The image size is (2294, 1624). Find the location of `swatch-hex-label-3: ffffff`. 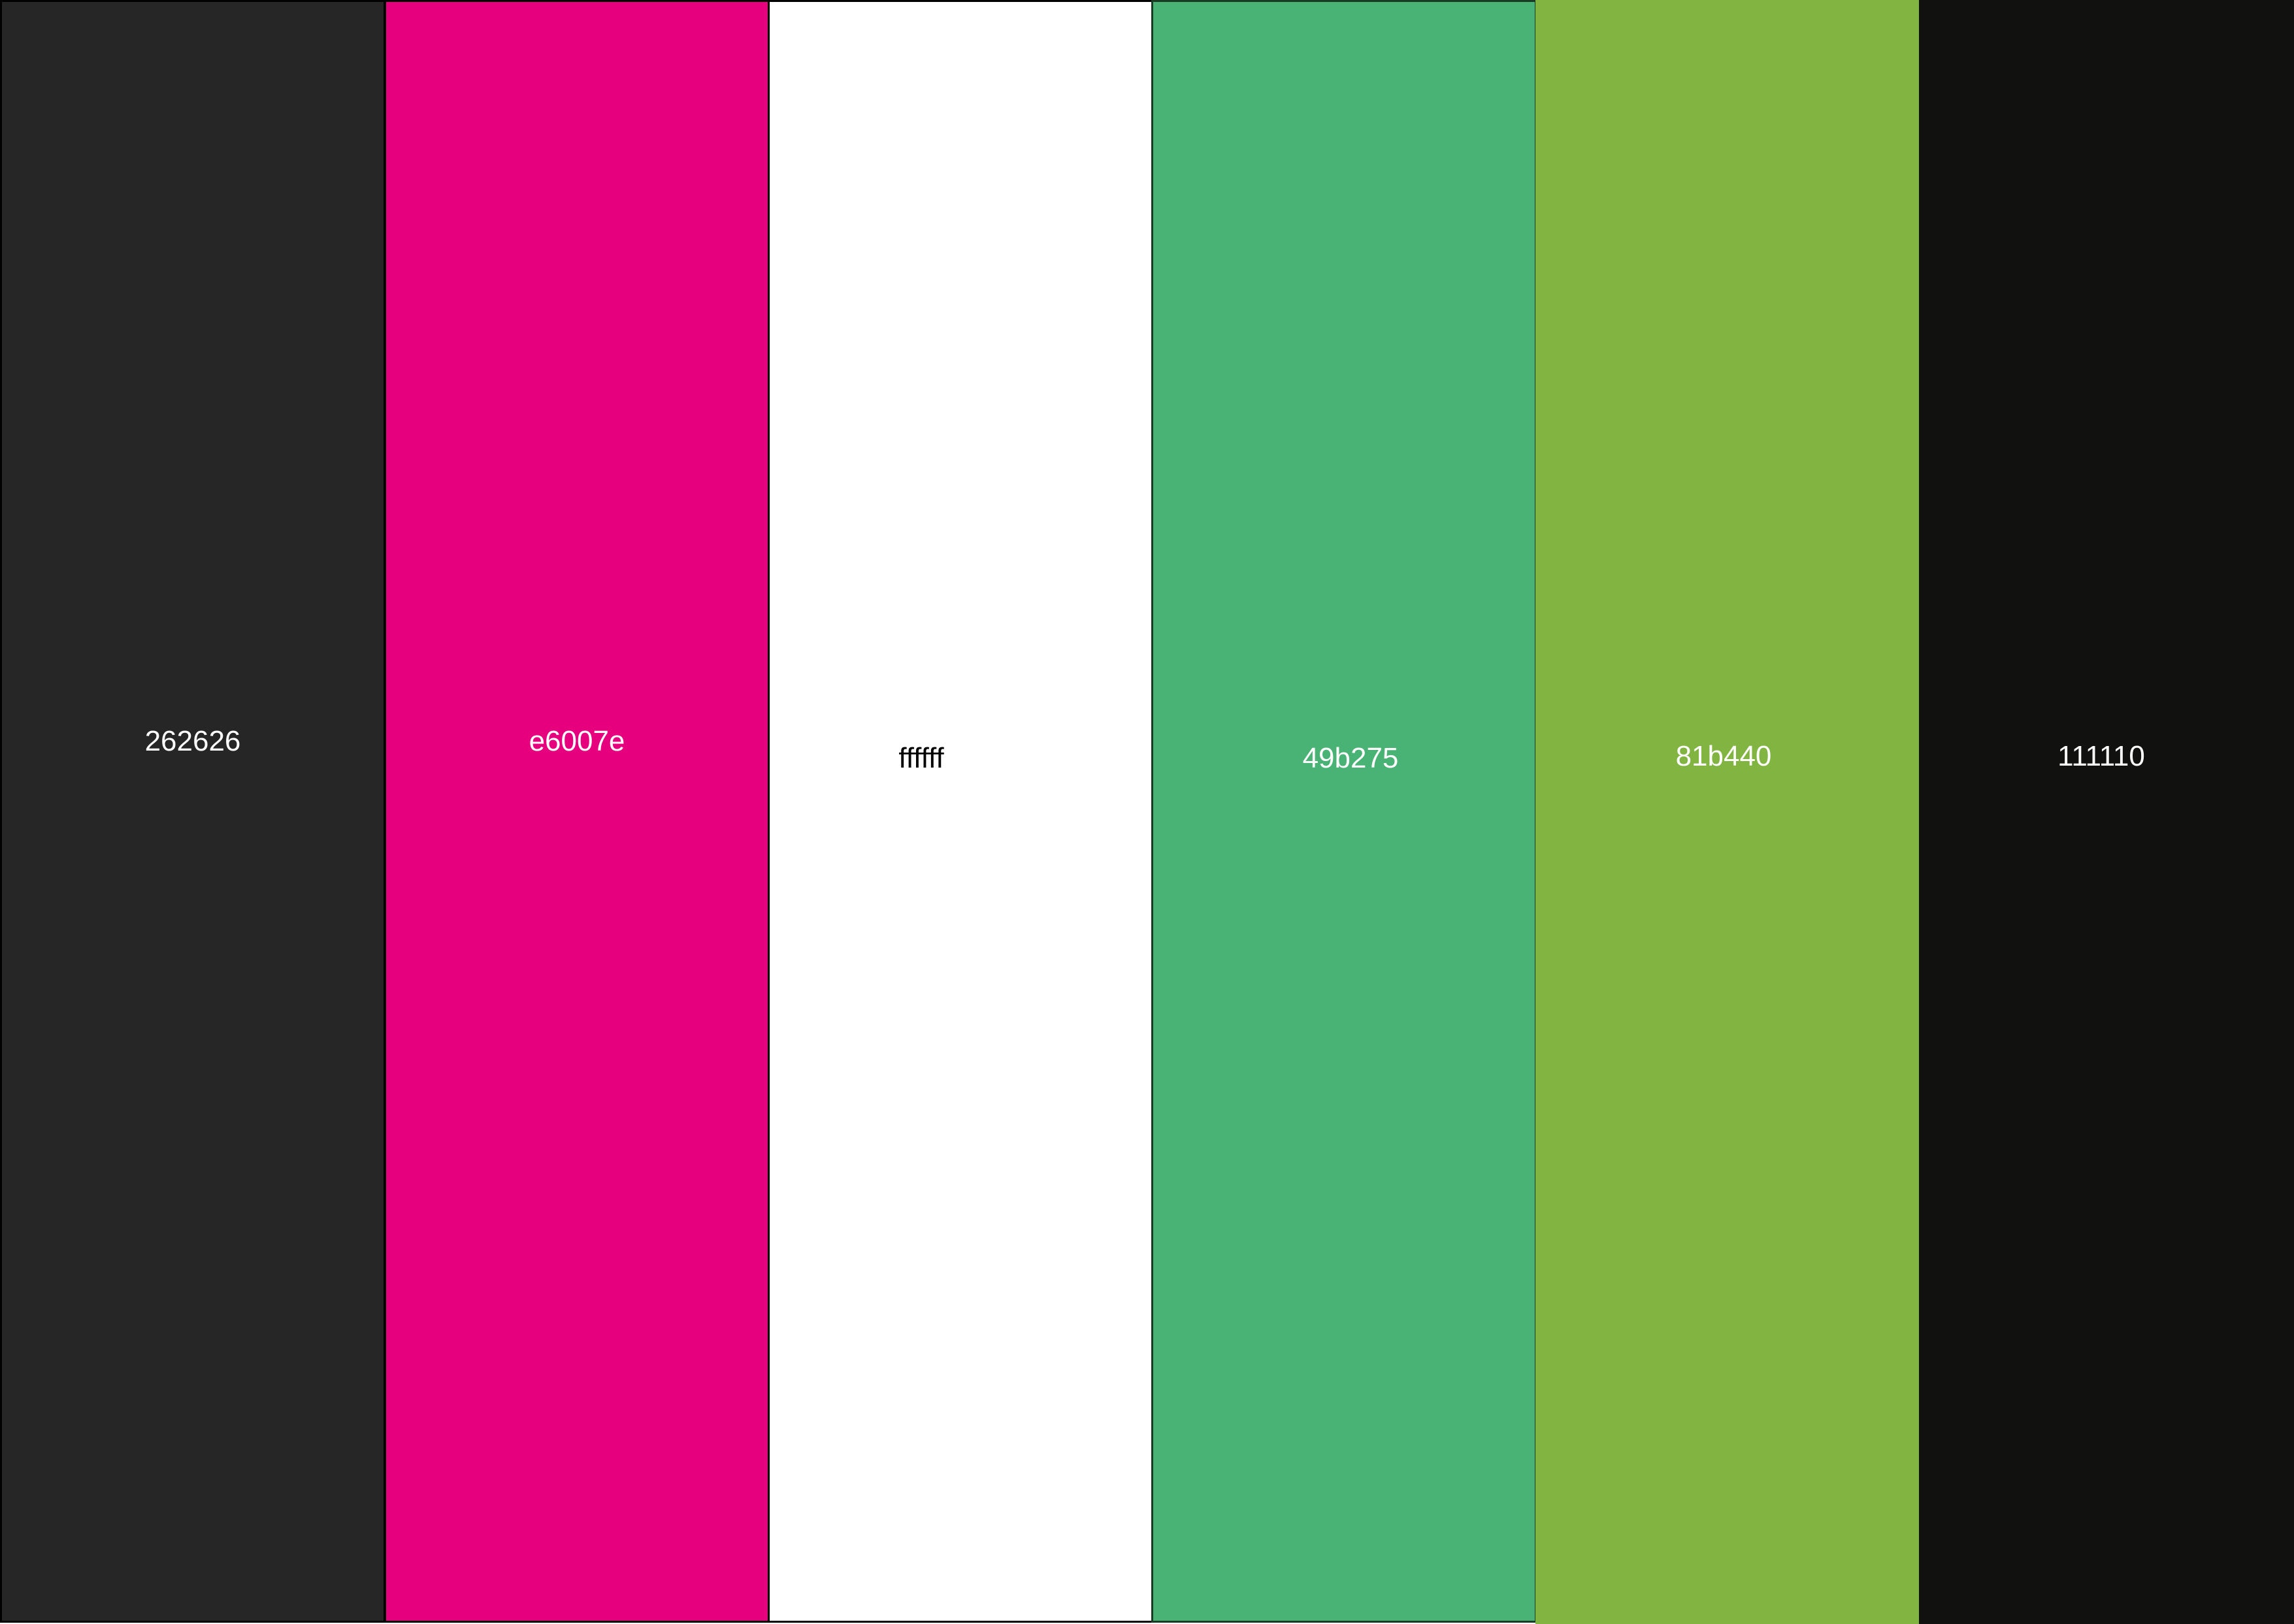

swatch-hex-label-3: ffffff is located at coordinates (921, 758).